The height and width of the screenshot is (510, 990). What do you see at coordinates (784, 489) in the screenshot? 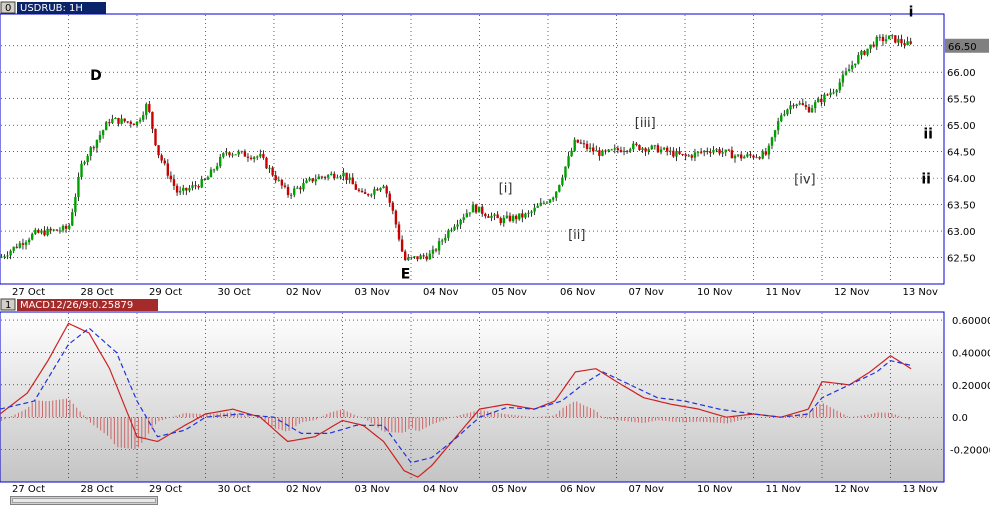
I see `macd-x-tick-label: 11 Nov` at bounding box center [784, 489].